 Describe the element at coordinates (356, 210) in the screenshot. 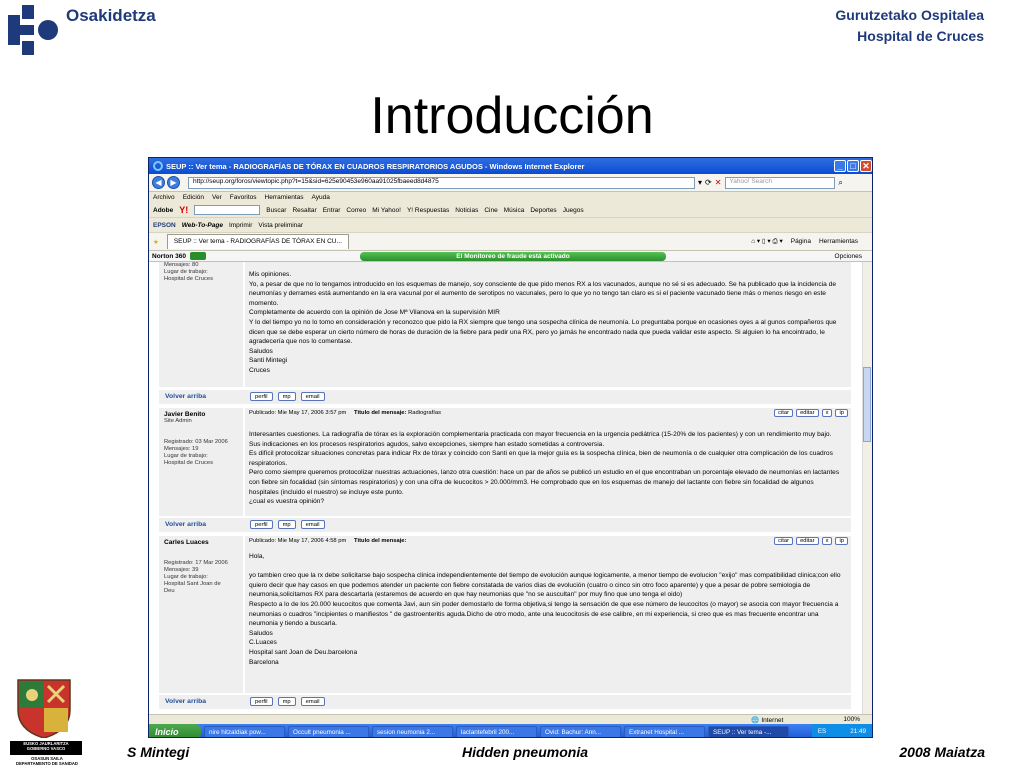

I see `correo-button: Correo` at that location.